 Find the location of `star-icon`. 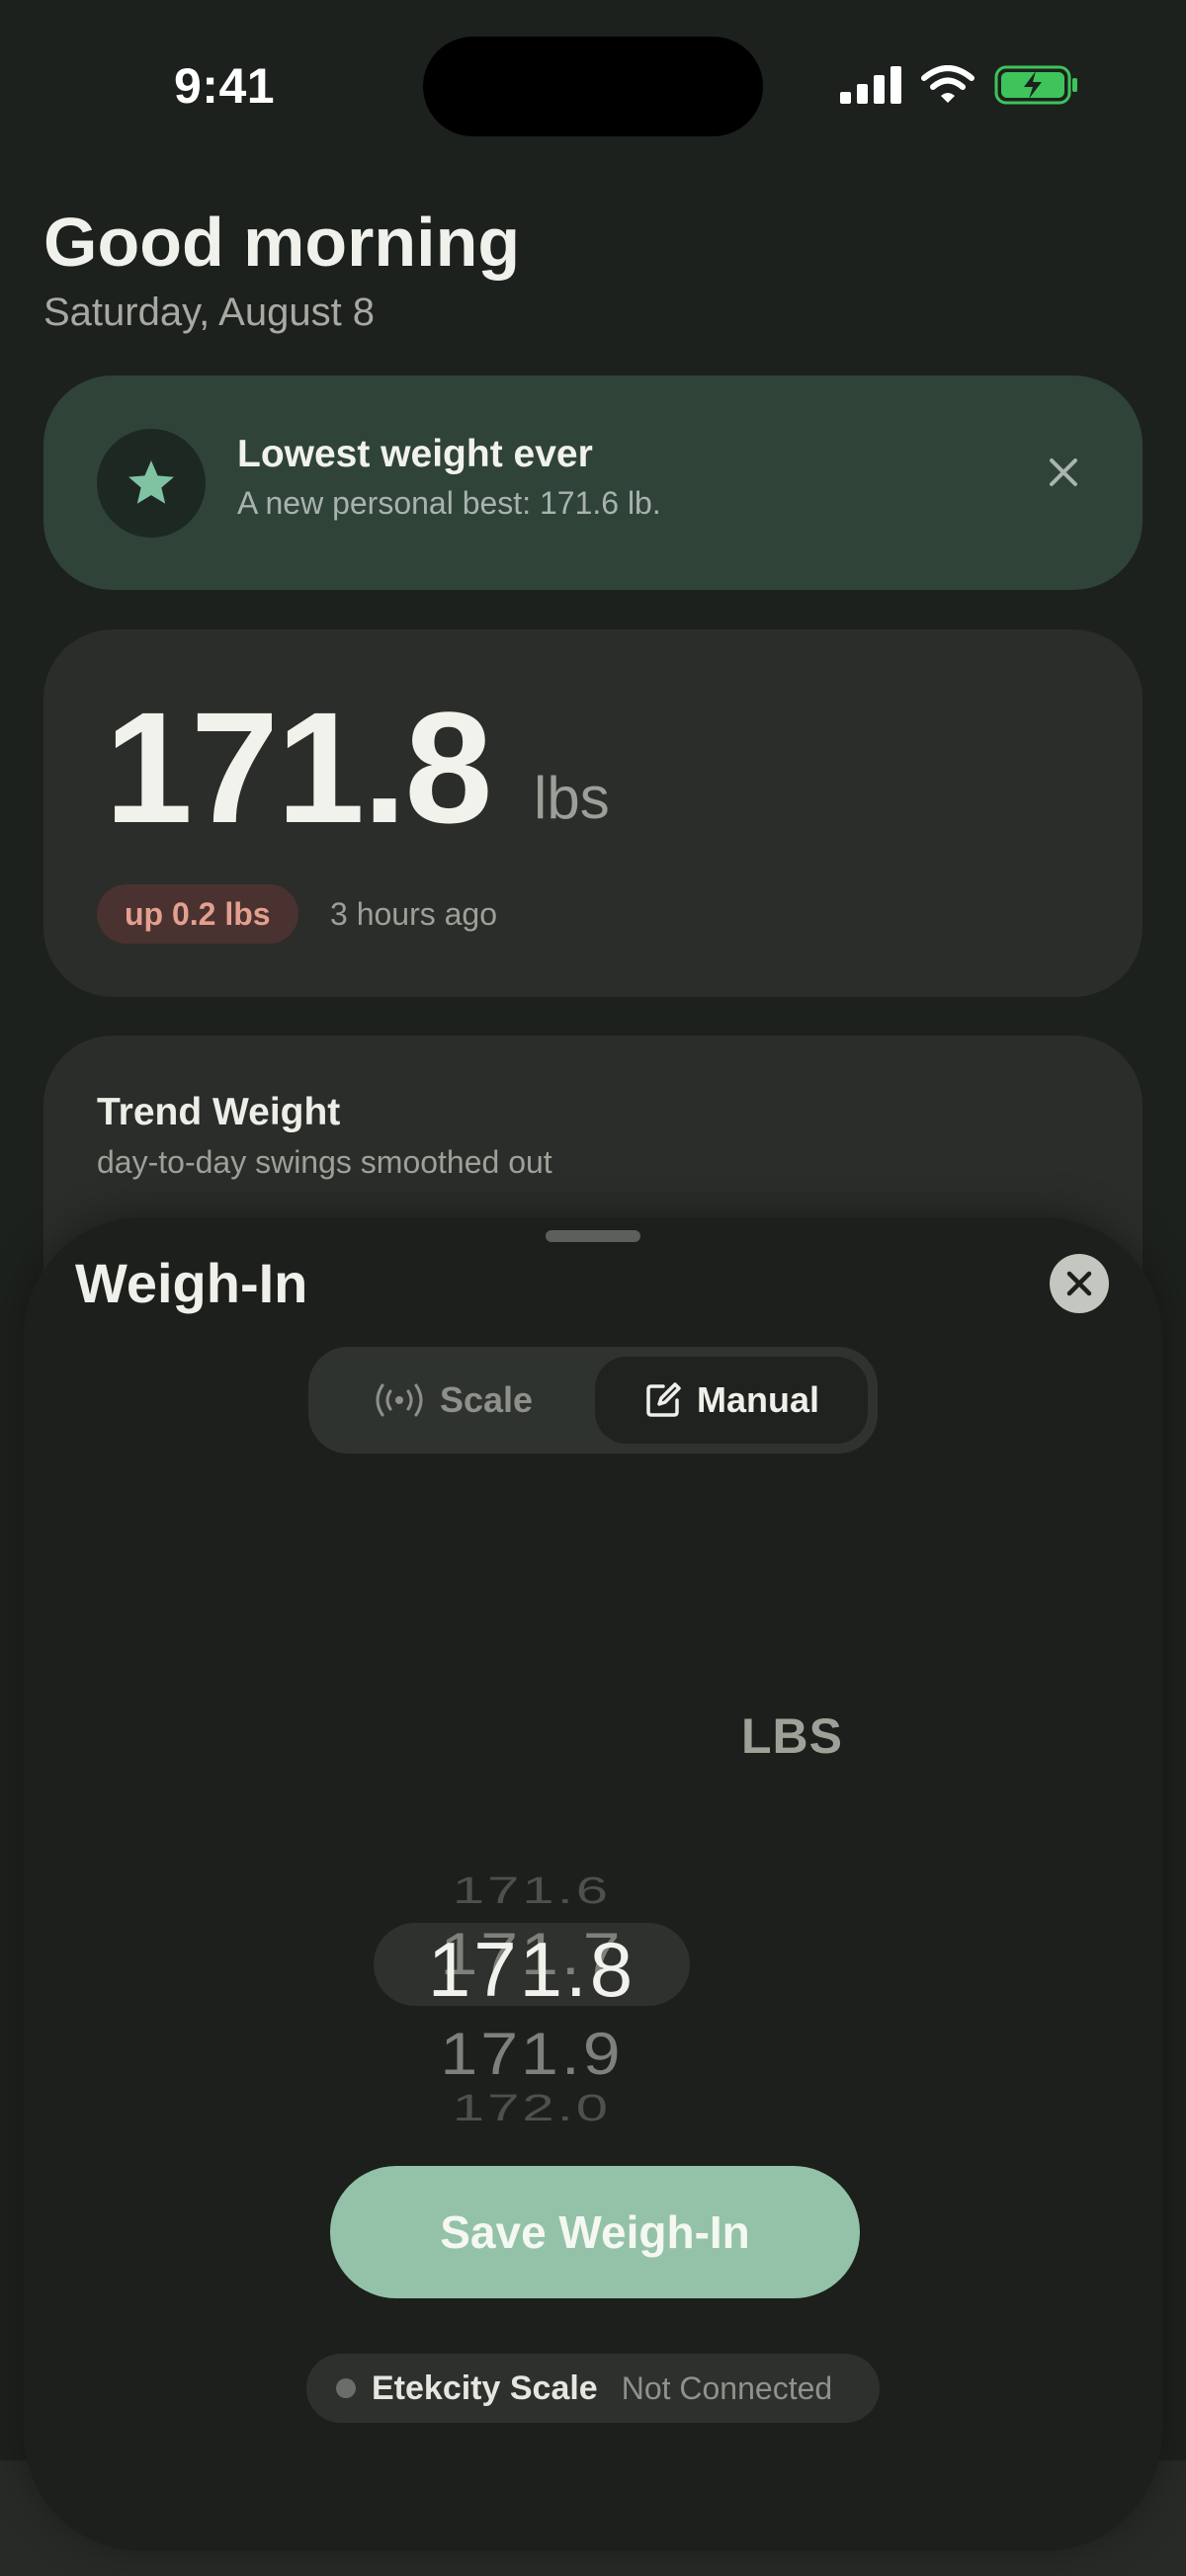

star-icon is located at coordinates (151, 482).